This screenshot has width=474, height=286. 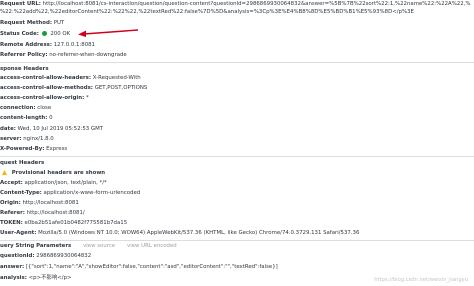 I want to click on header-value: Express, so click(x=57, y=149).